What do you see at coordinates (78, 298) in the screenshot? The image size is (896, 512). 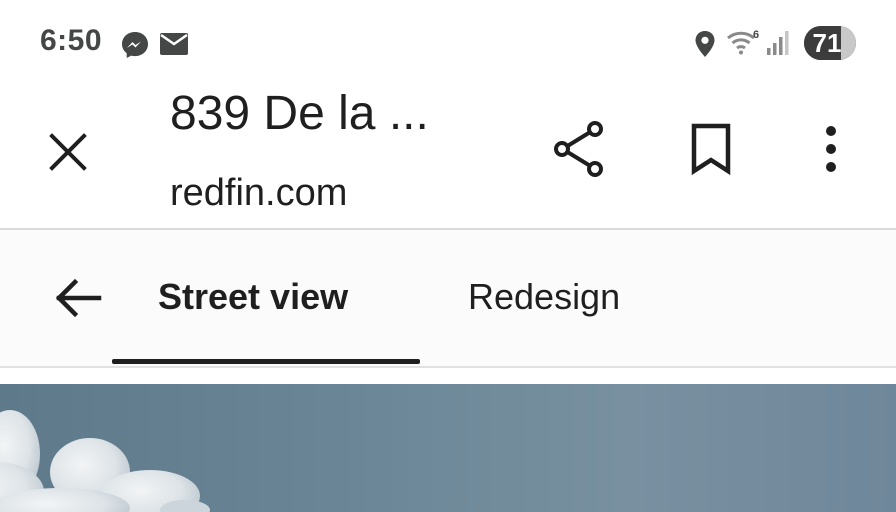 I see `back-arrow-icon` at bounding box center [78, 298].